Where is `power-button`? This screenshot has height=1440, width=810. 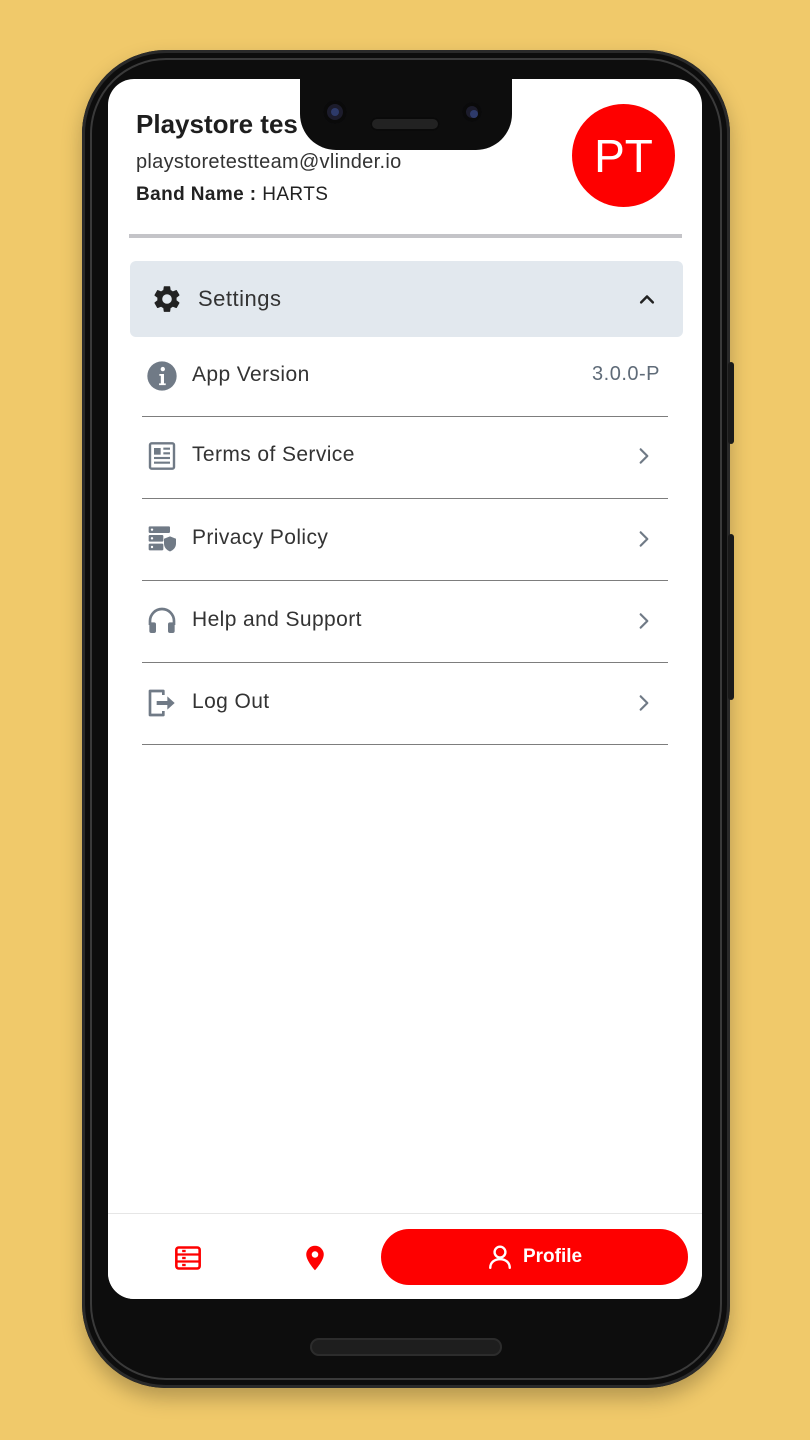 power-button is located at coordinates (731, 403).